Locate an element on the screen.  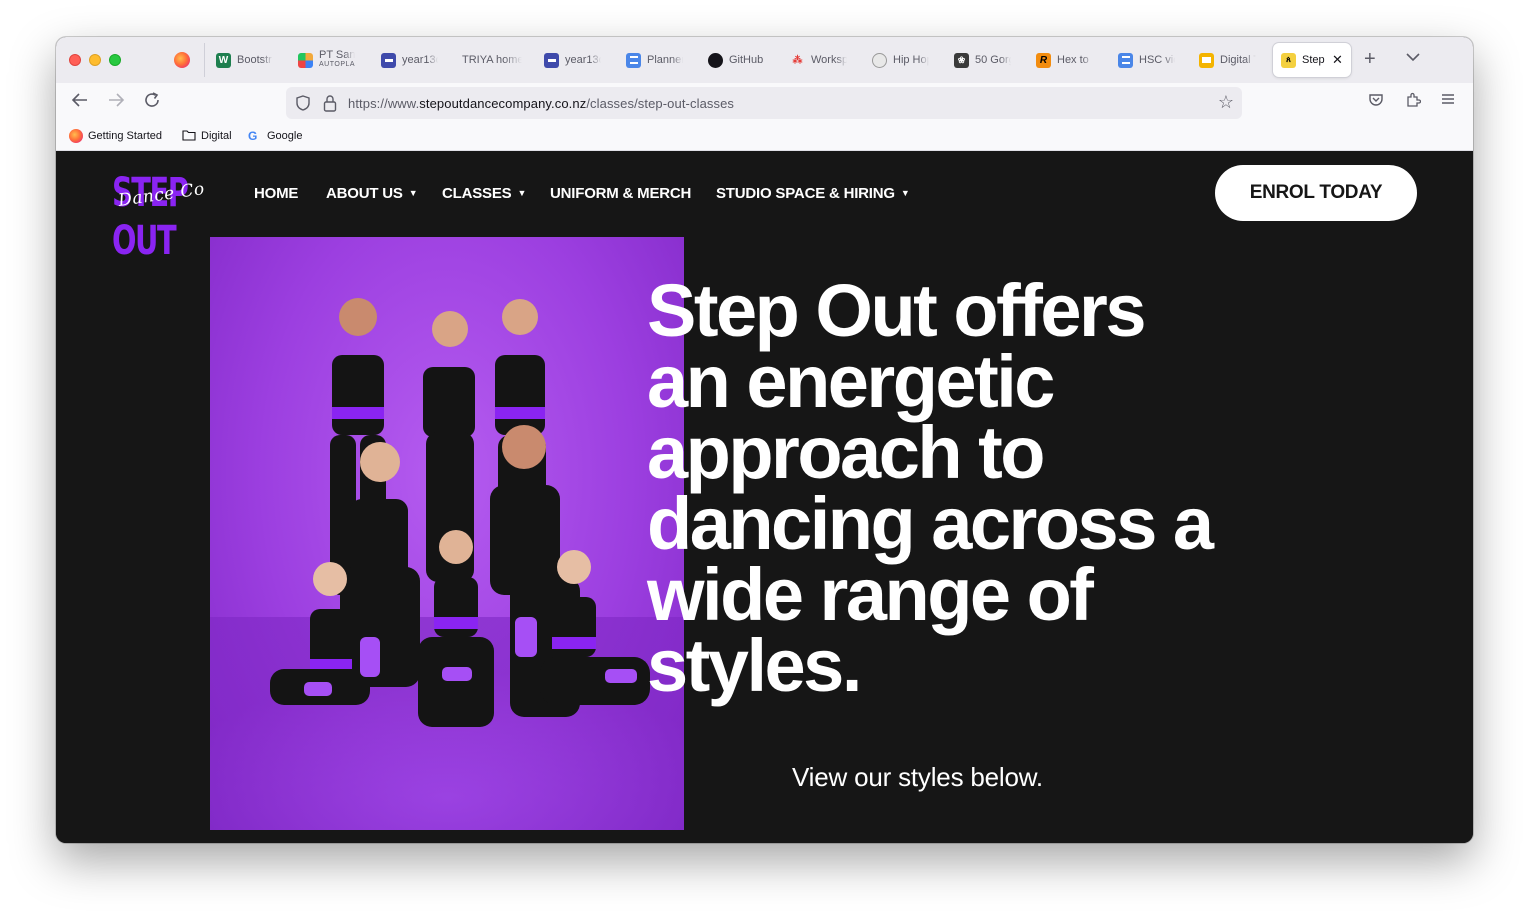
tab-digital: Digital T is located at coordinates (1227, 60).